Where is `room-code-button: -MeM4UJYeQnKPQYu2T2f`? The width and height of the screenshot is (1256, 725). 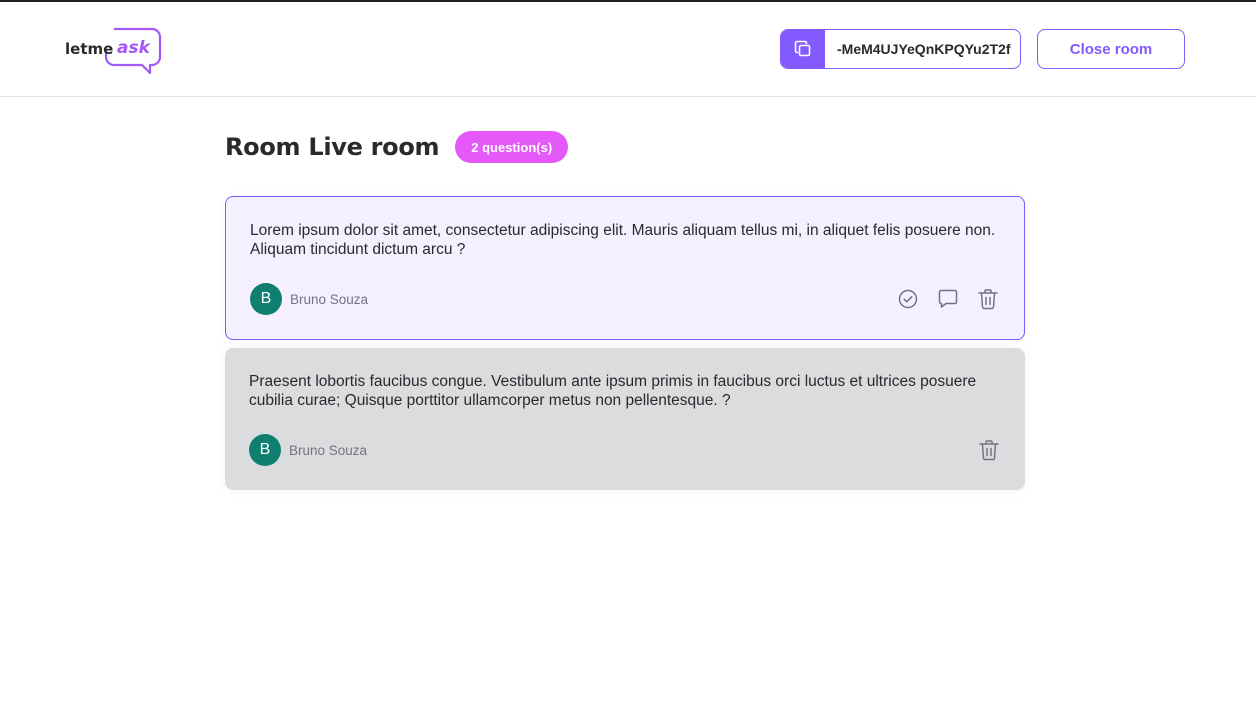
room-code-button: -MeM4UJYeQnKPQYu2T2f is located at coordinates (900, 49).